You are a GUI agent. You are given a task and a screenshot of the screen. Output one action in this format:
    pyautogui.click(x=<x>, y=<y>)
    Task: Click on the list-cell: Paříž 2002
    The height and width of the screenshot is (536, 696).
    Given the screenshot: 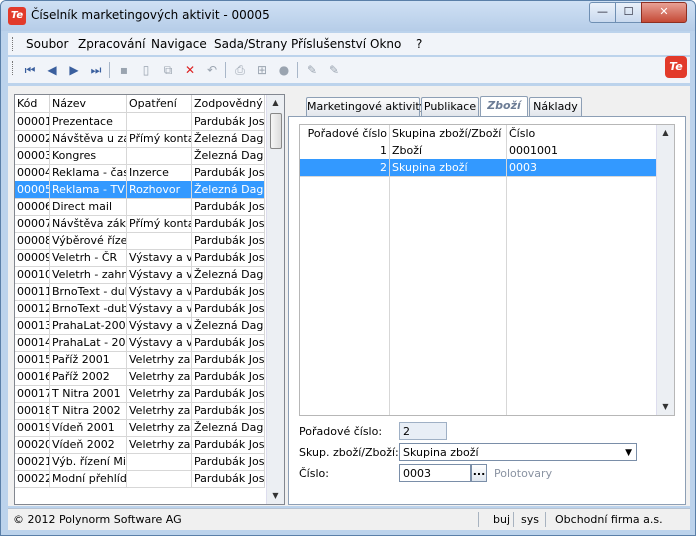 What is the action you would take?
    pyautogui.click(x=88, y=376)
    